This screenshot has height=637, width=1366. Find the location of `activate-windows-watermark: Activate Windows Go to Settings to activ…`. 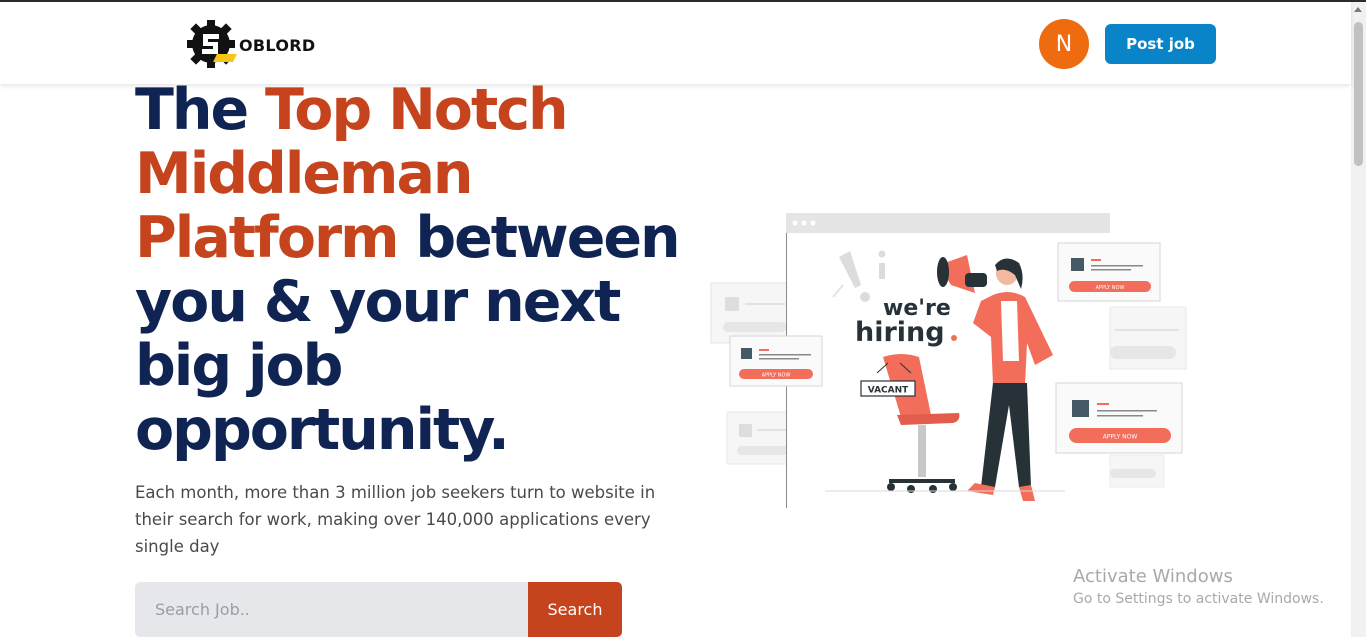

activate-windows-watermark: Activate Windows Go to Settings to activ… is located at coordinates (1198, 588).